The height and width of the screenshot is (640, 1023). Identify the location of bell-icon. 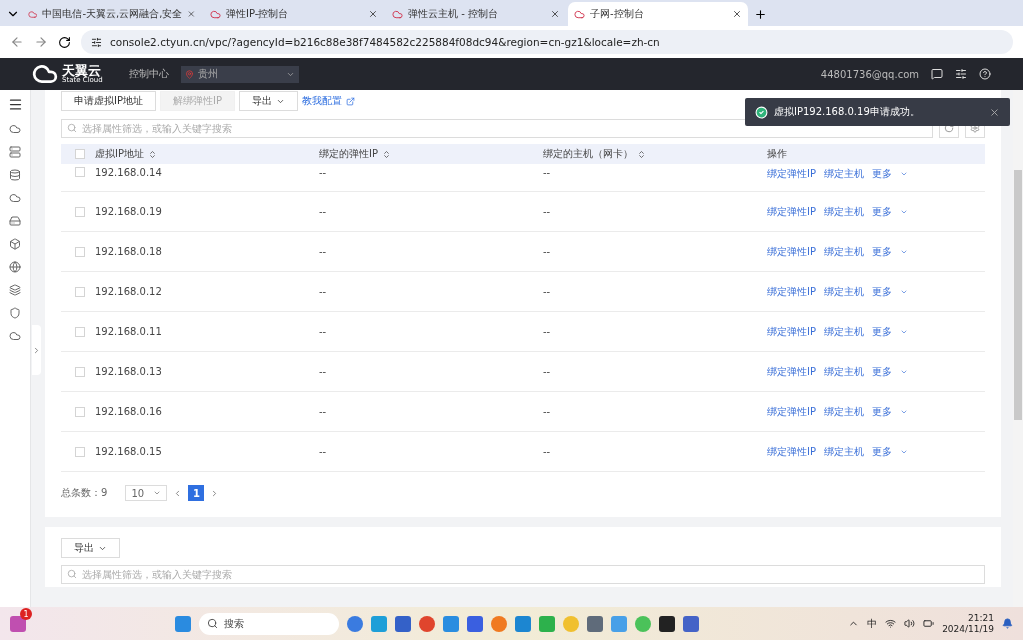
(1007, 623).